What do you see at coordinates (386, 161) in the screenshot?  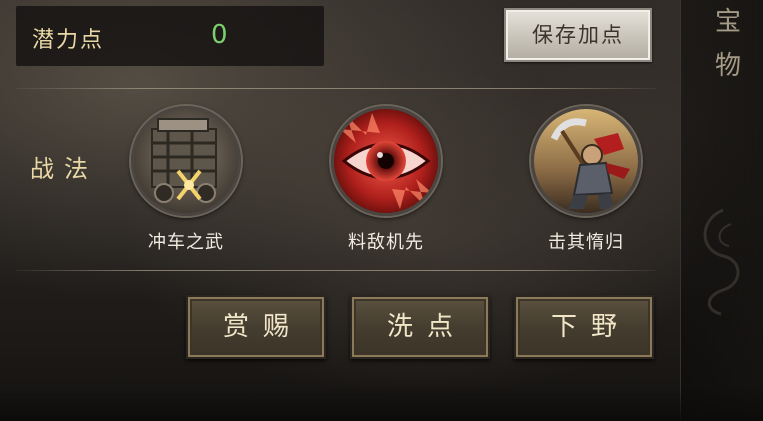 I see `red-eye-icon` at bounding box center [386, 161].